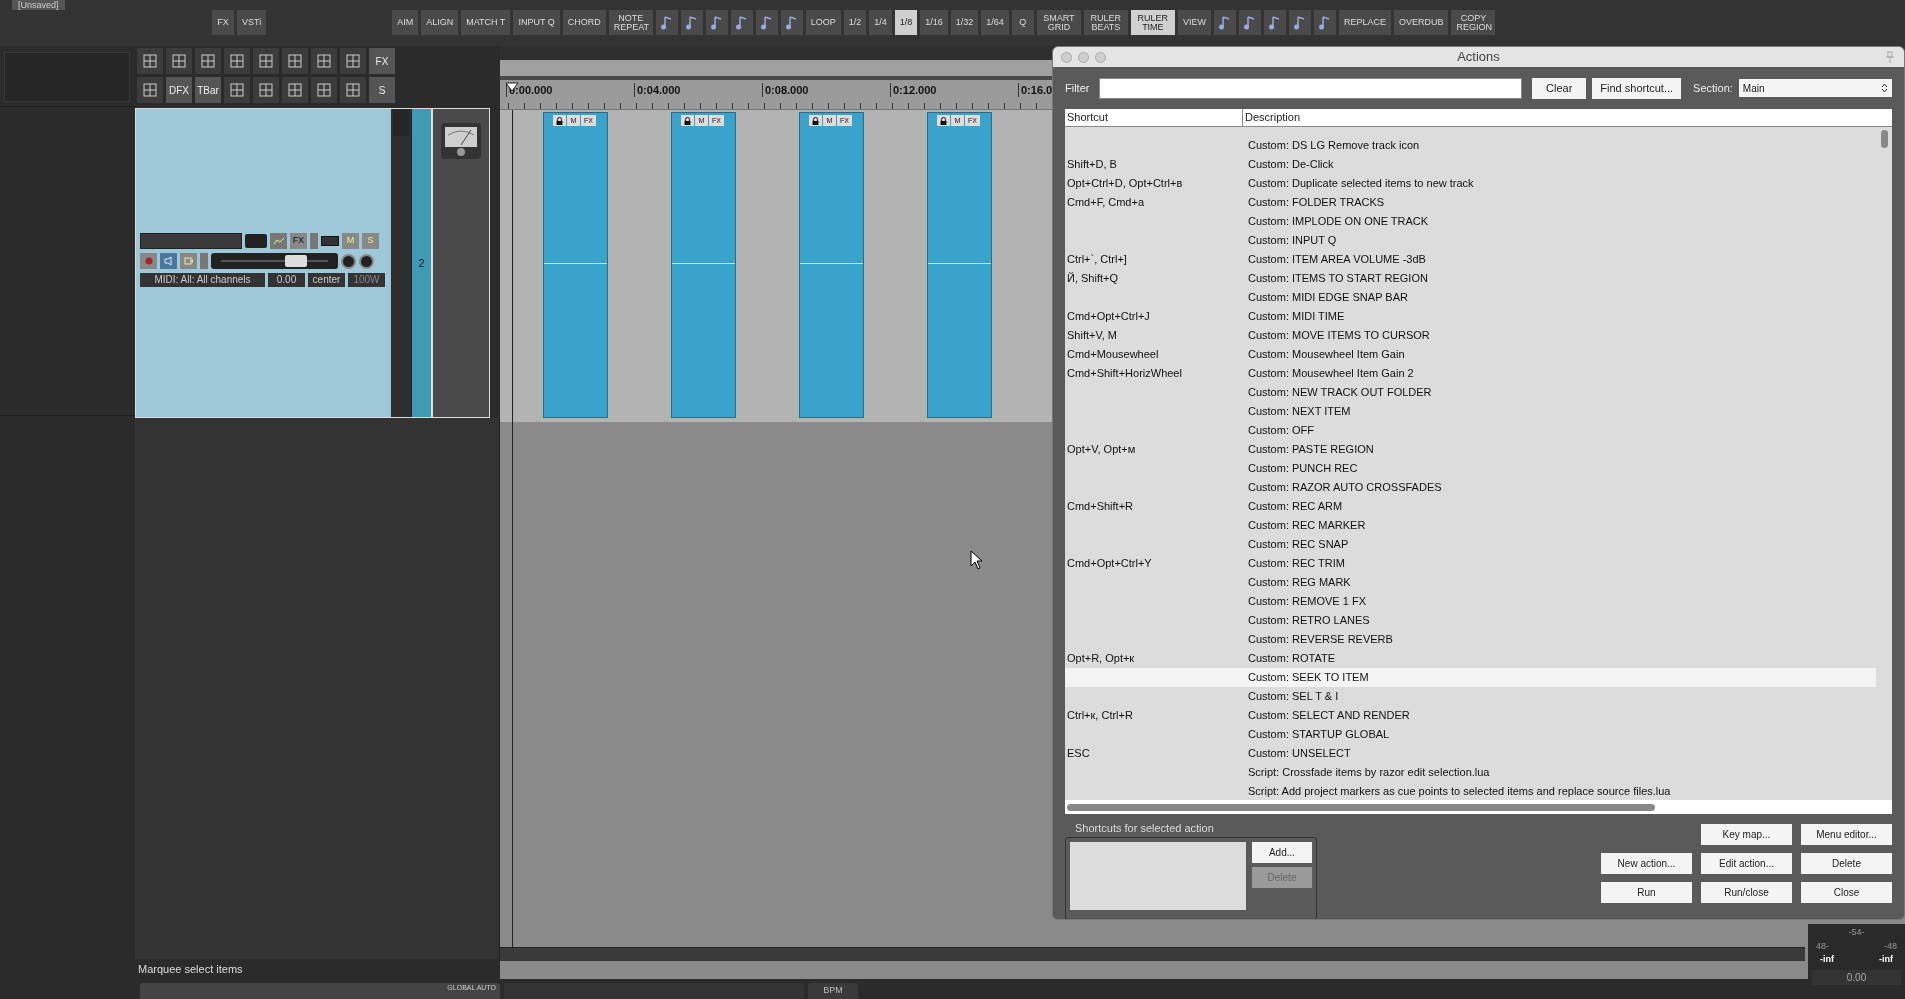 This screenshot has width=1905, height=999. I want to click on input-toggle, so click(204, 261).